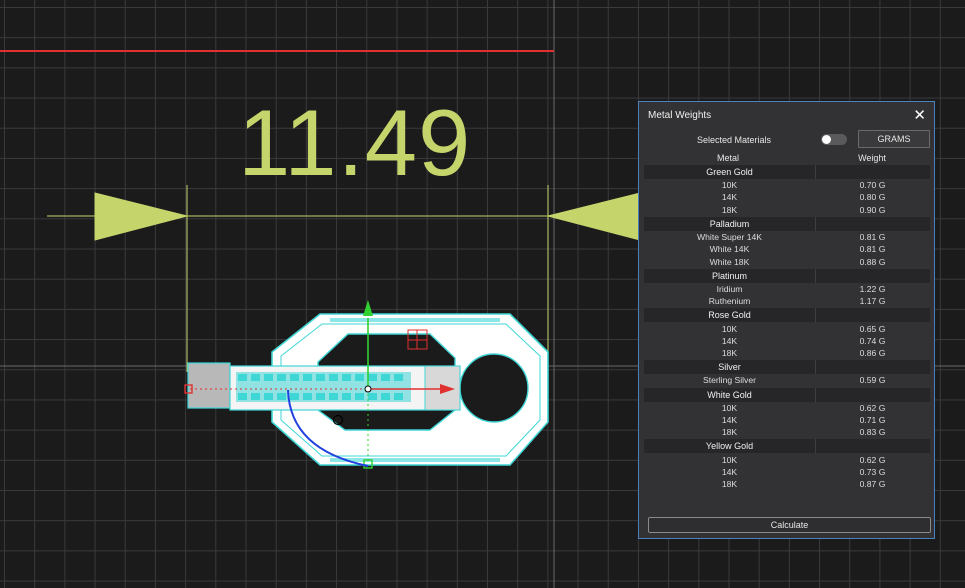 Image resolution: width=965 pixels, height=588 pixels. Describe the element at coordinates (787, 484) in the screenshot. I see `table-row: 18K 0.87 G` at that location.